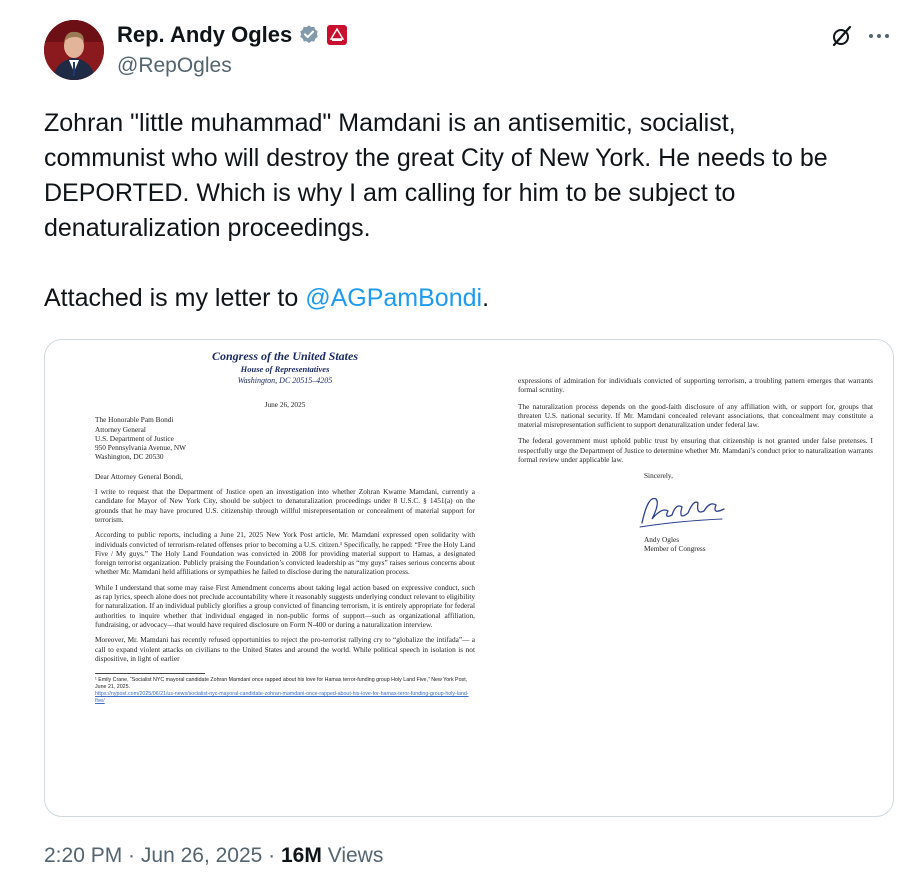 The height and width of the screenshot is (884, 908). Describe the element at coordinates (129, 457) in the screenshot. I see `address-line: Washington, DC 20530` at that location.